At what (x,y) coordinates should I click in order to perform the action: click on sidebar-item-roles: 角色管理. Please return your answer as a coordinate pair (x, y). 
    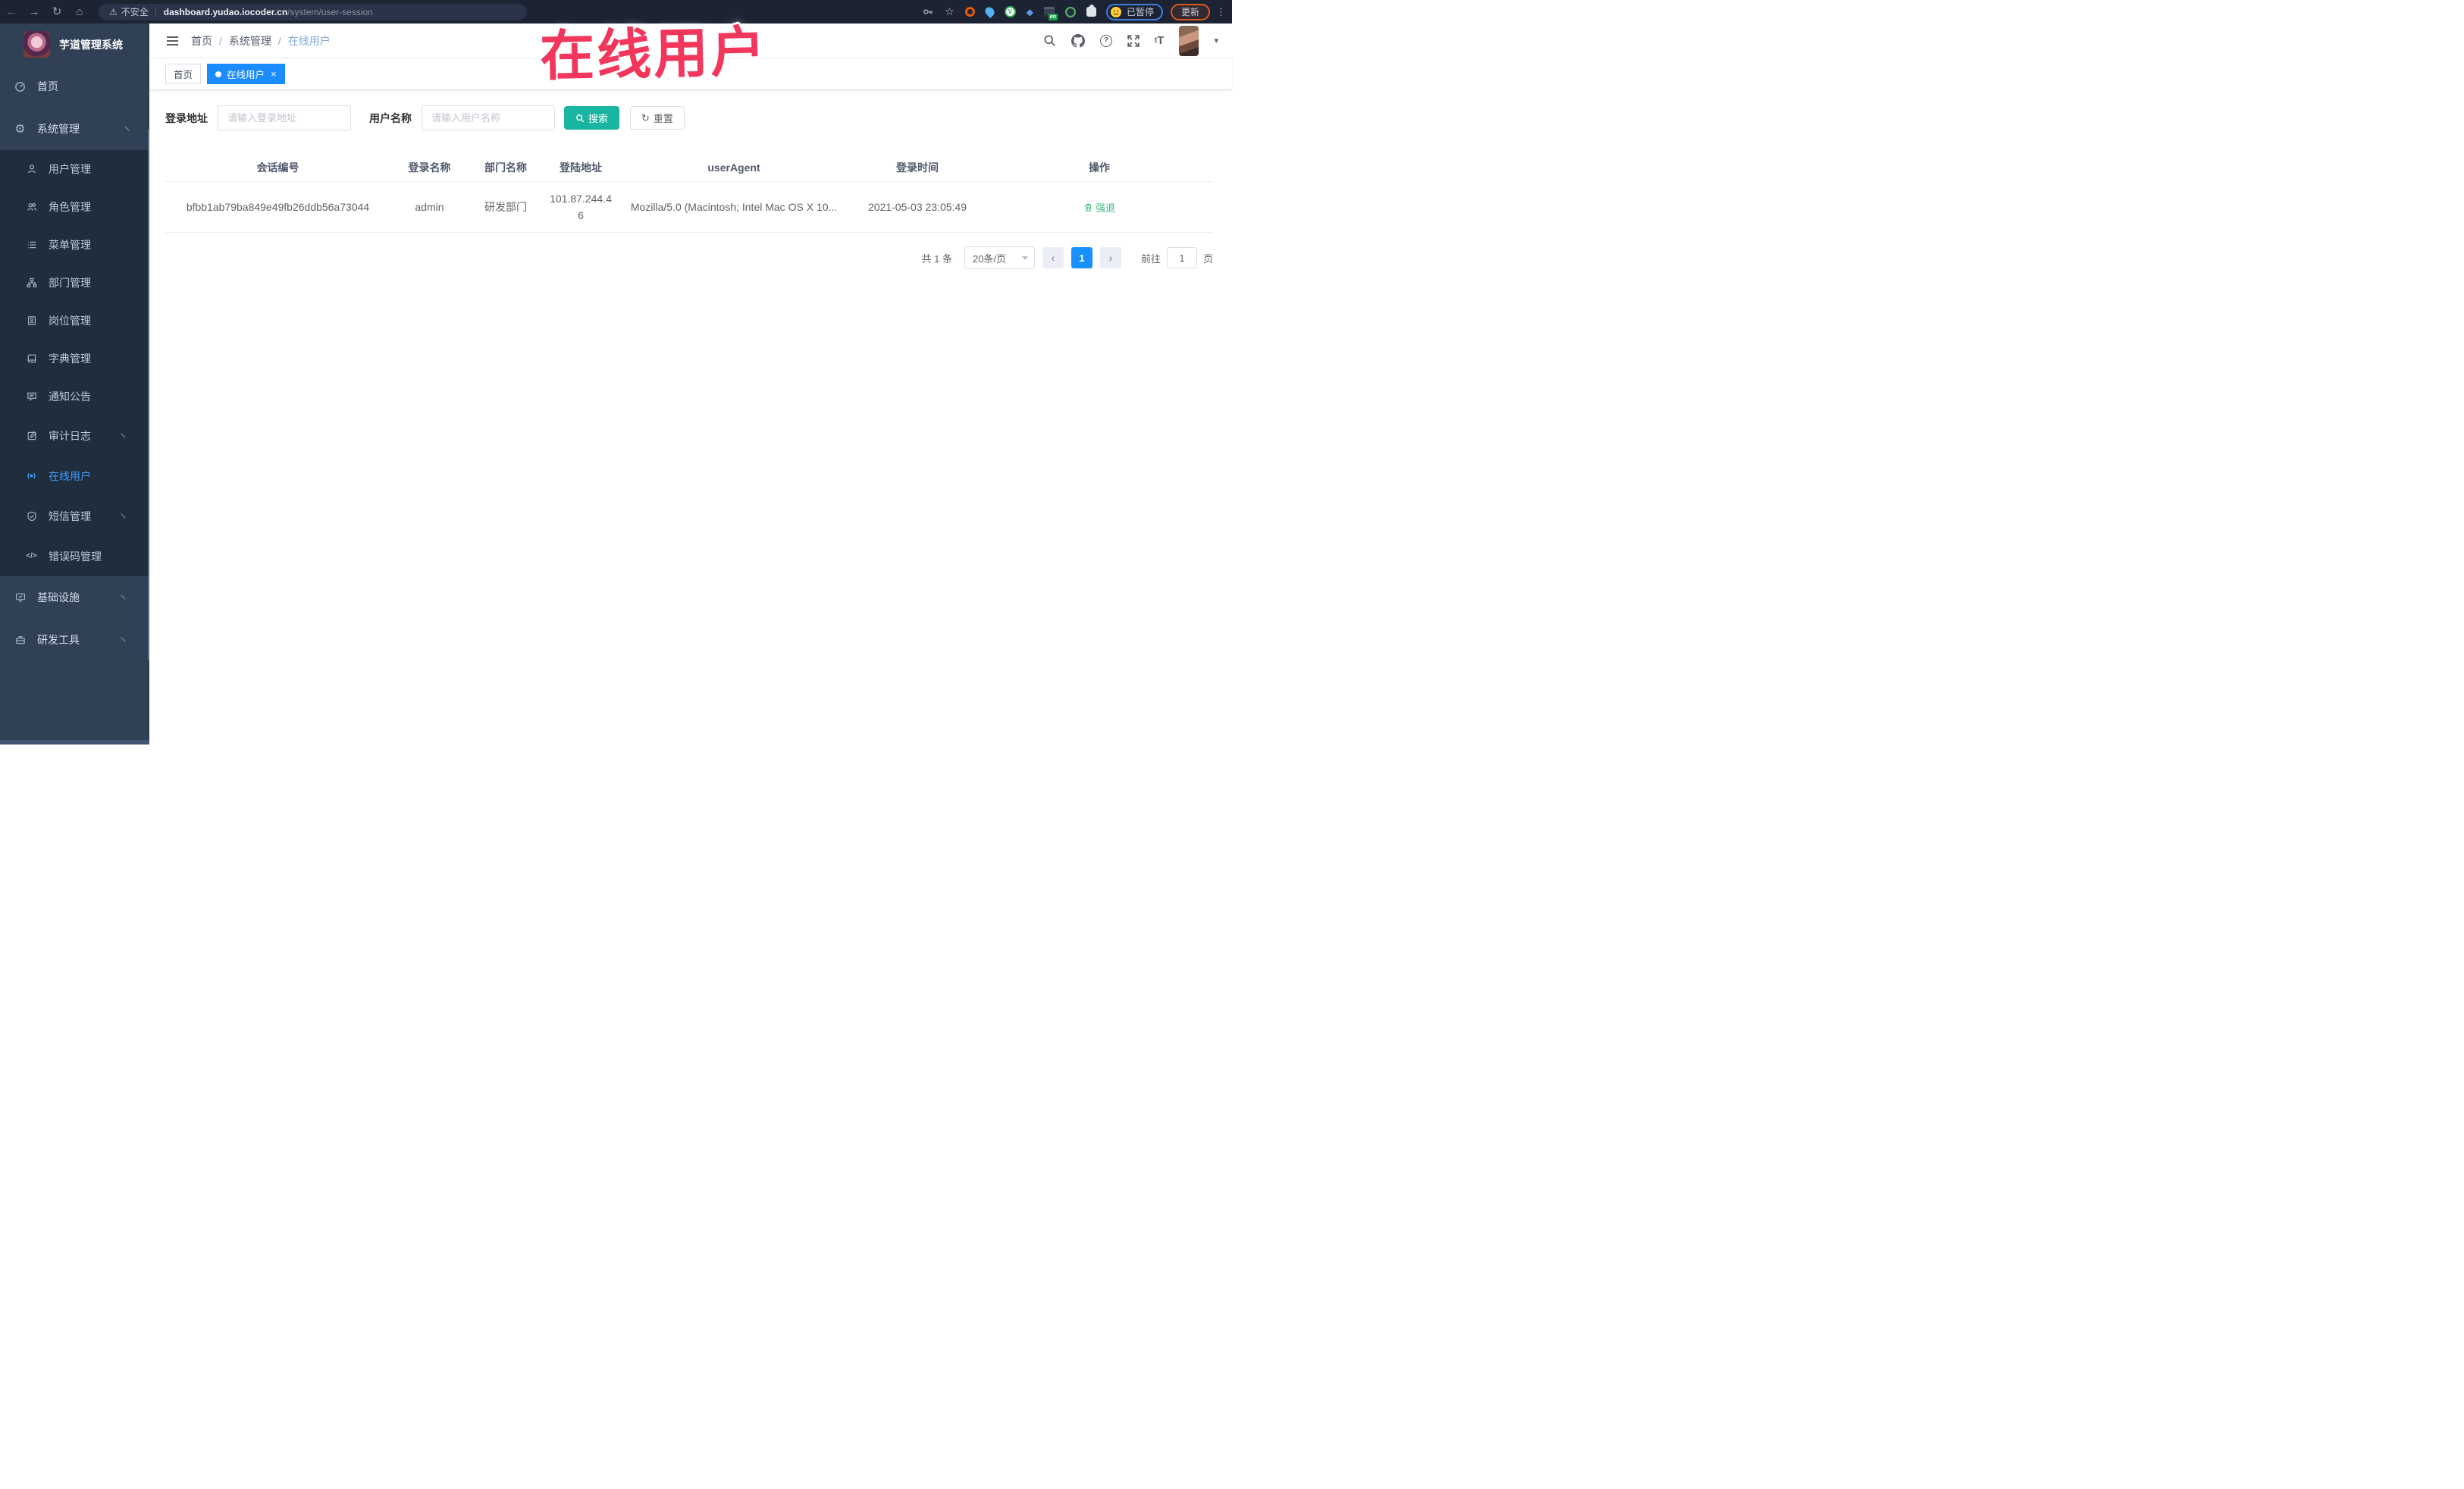
    Looking at the image, I should click on (74, 207).